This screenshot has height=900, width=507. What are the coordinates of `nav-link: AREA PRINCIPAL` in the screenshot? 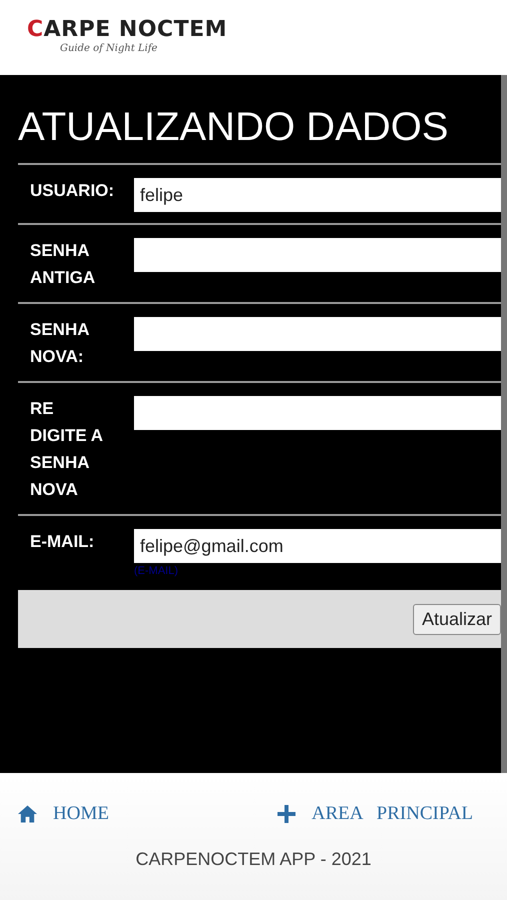 It's located at (374, 814).